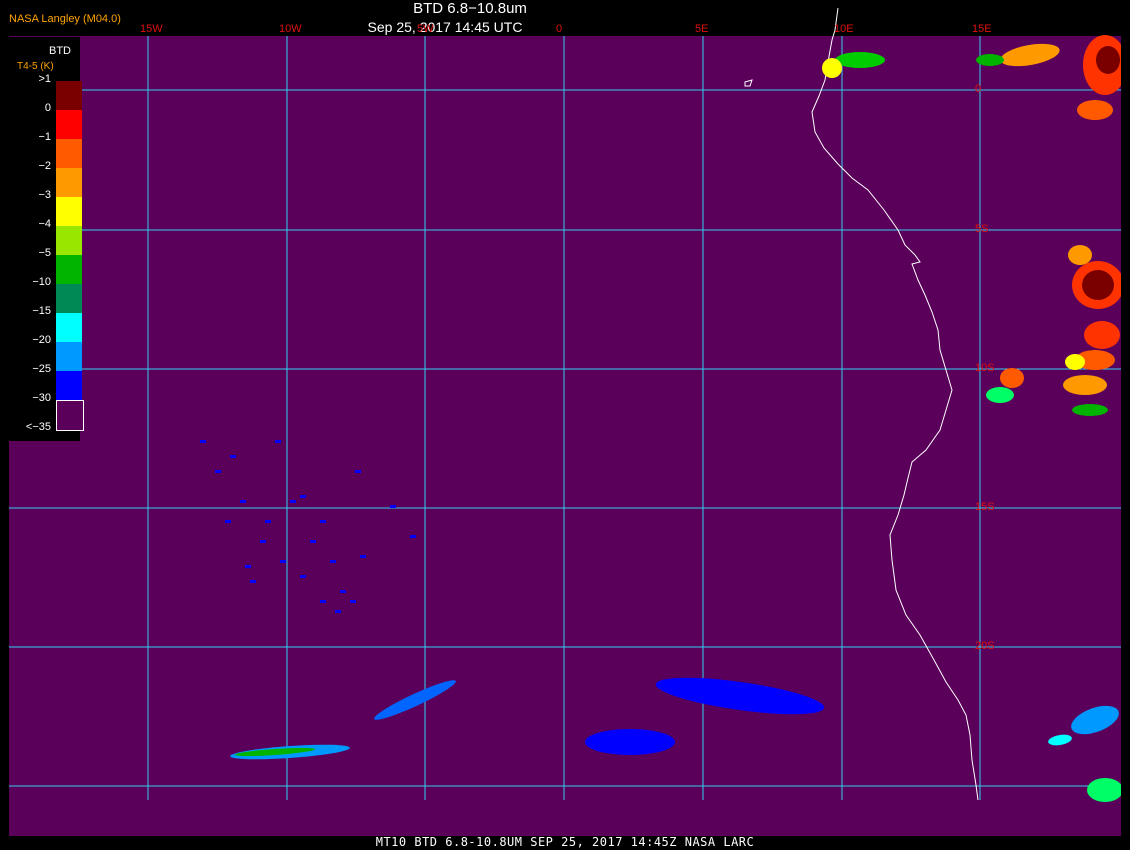 Image resolution: width=1130 pixels, height=850 pixels. Describe the element at coordinates (41, 398) in the screenshot. I see `legend-label: −30` at that location.